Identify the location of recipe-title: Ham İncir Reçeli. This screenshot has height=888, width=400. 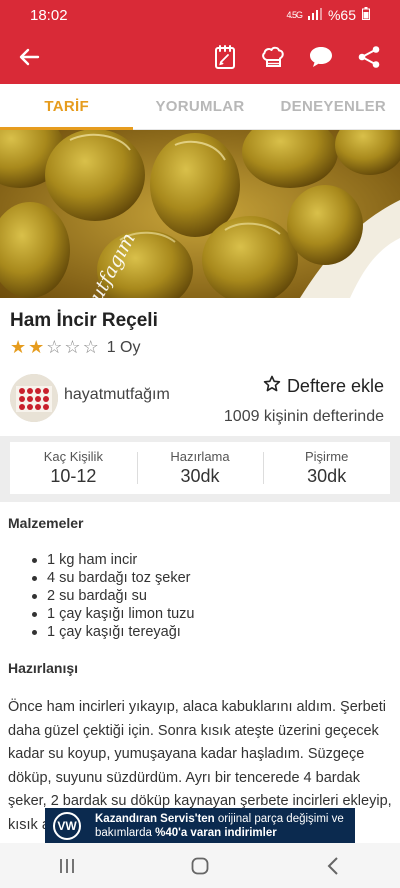
(84, 320).